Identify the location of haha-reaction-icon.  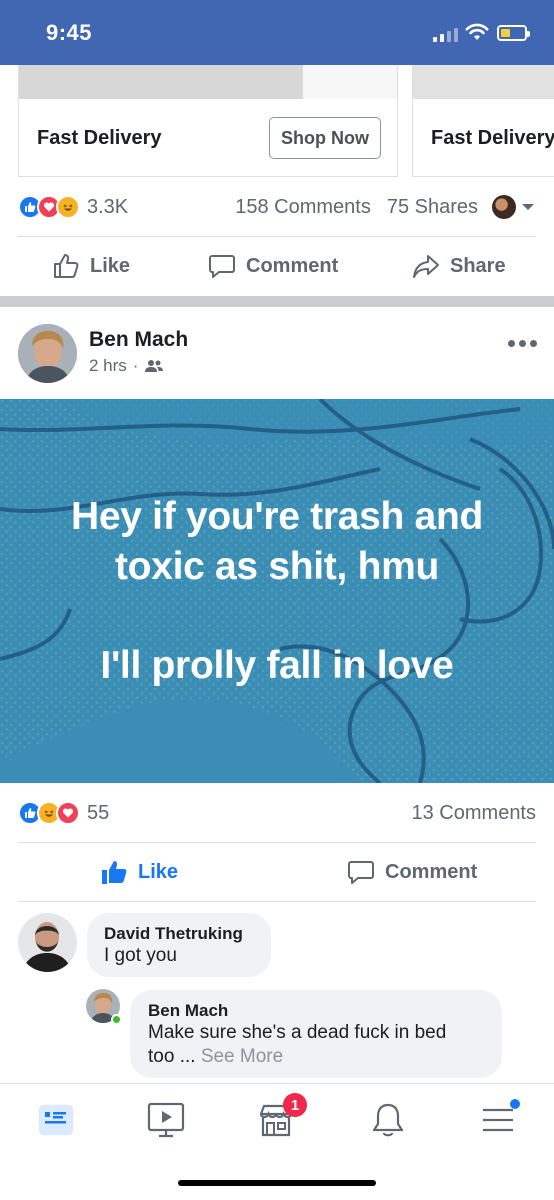
(68, 207).